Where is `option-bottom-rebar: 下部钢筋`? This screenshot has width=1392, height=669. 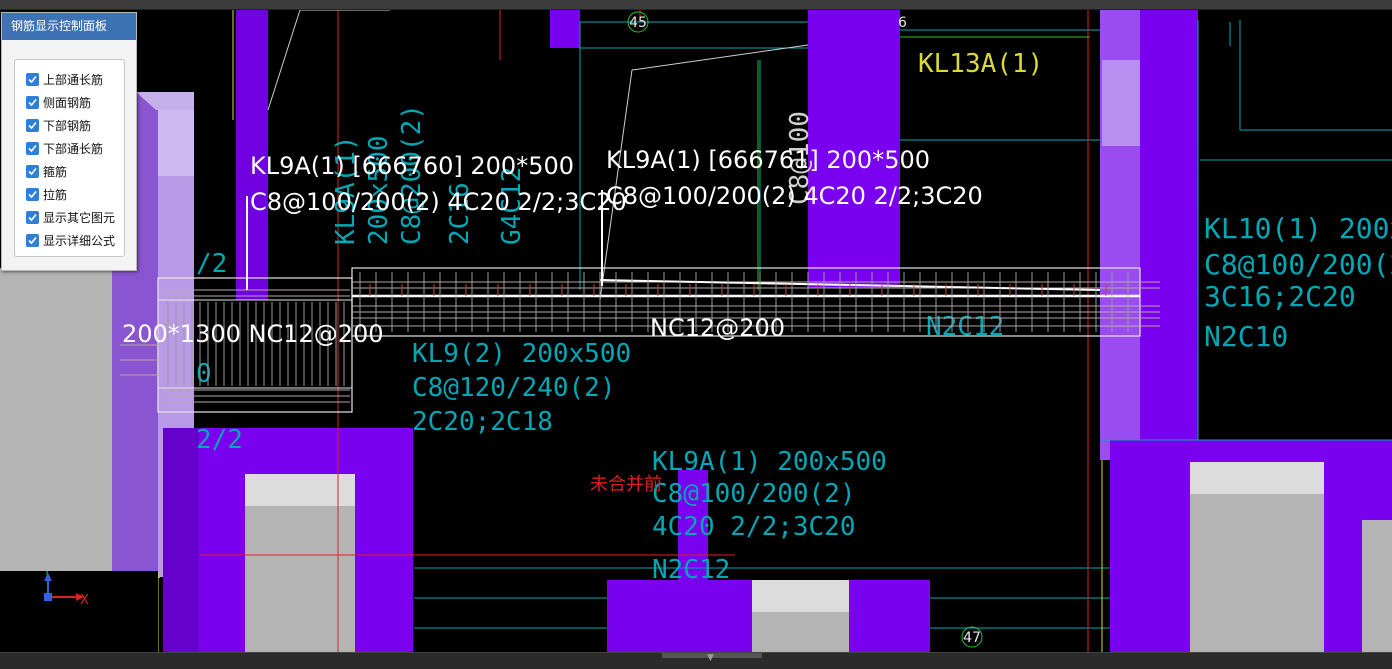 option-bottom-rebar: 下部钢筋 is located at coordinates (58, 125).